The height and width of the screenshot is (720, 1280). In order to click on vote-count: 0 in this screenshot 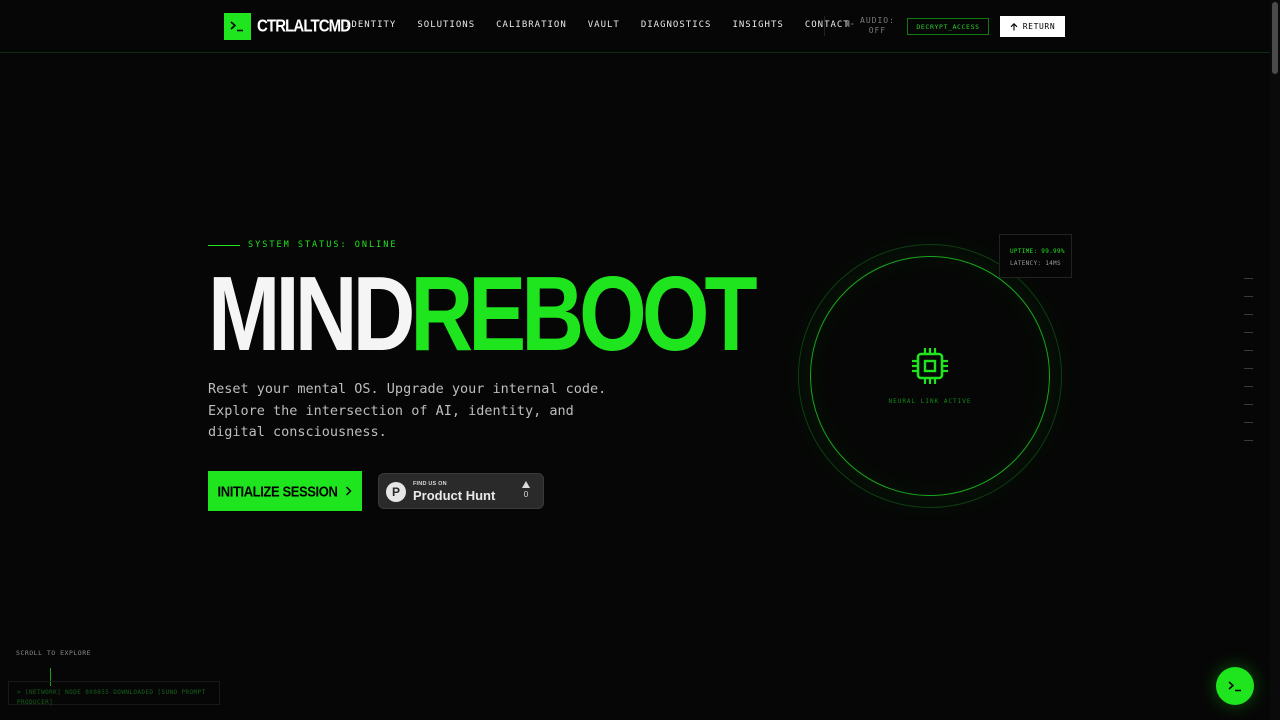, I will do `click(526, 494)`.